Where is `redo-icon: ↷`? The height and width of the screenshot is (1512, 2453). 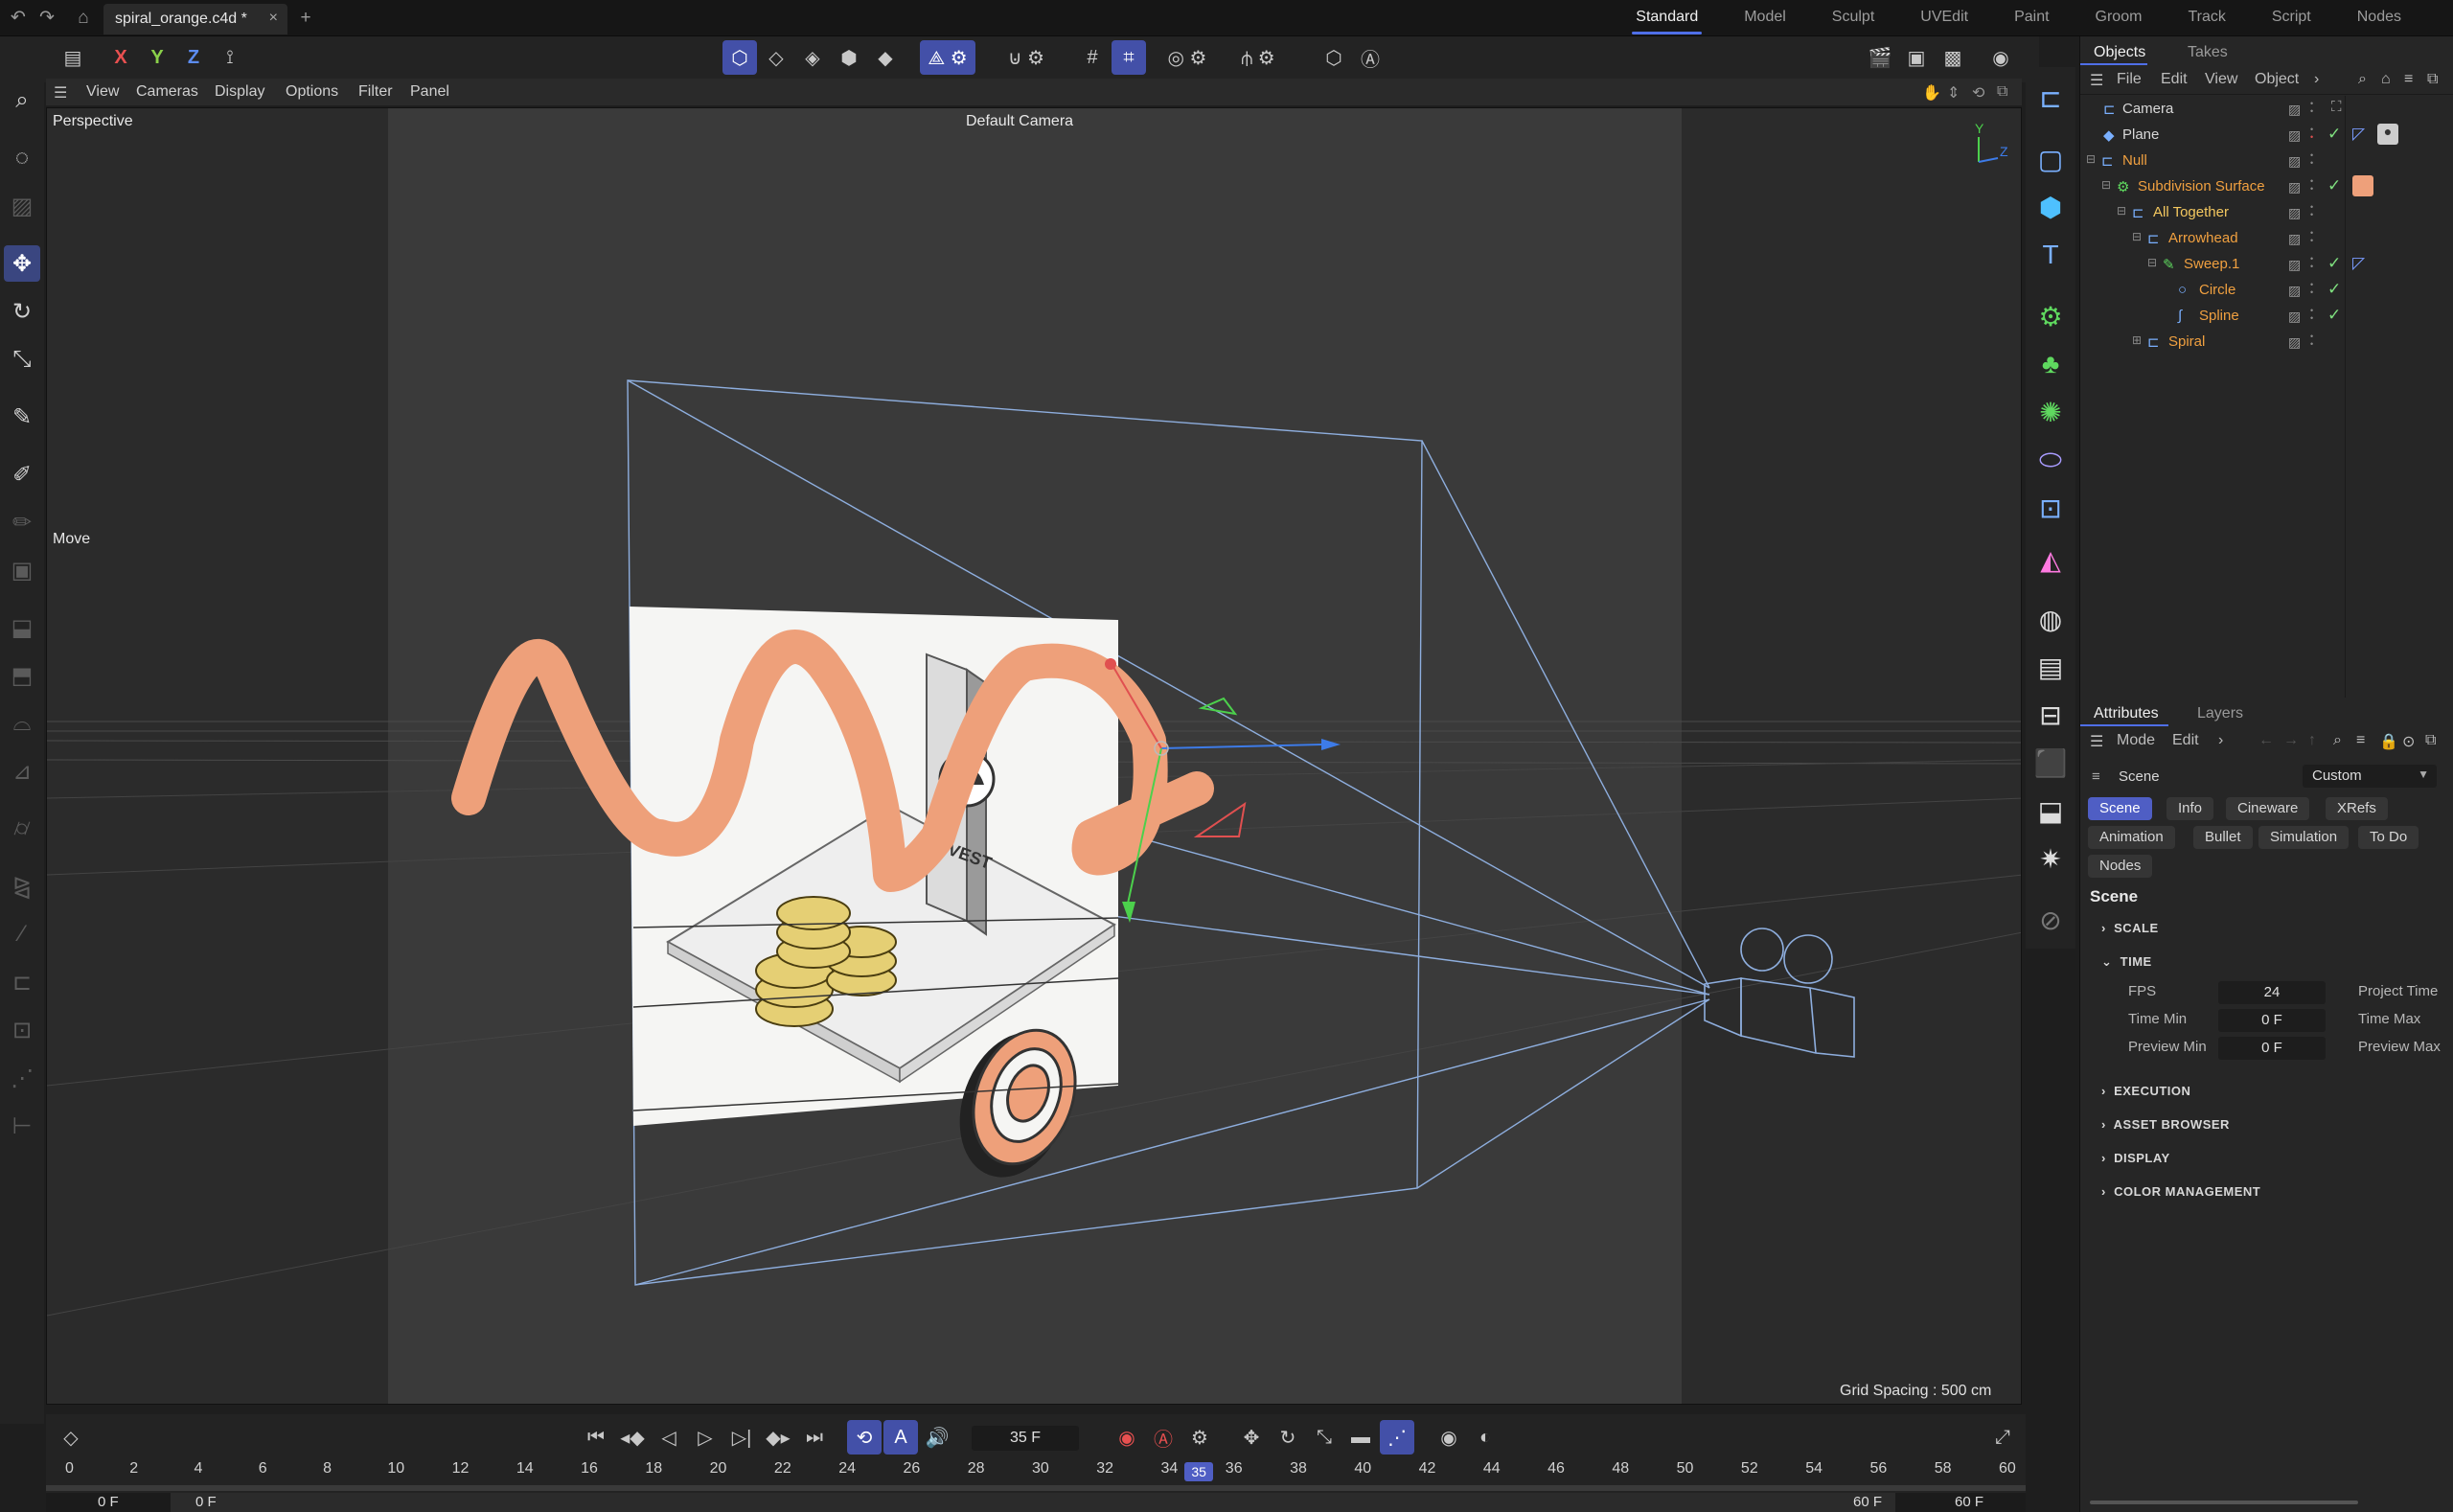 redo-icon: ↷ is located at coordinates (47, 18).